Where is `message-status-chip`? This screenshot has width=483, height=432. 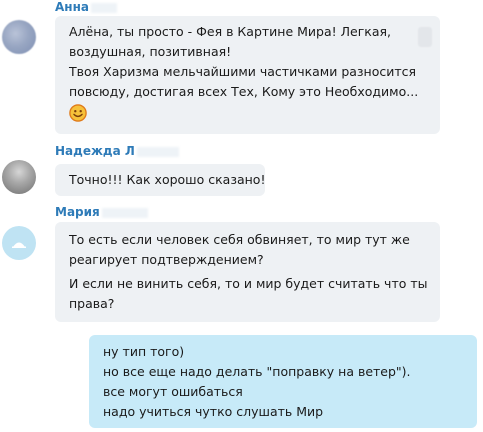
message-status-chip is located at coordinates (425, 37).